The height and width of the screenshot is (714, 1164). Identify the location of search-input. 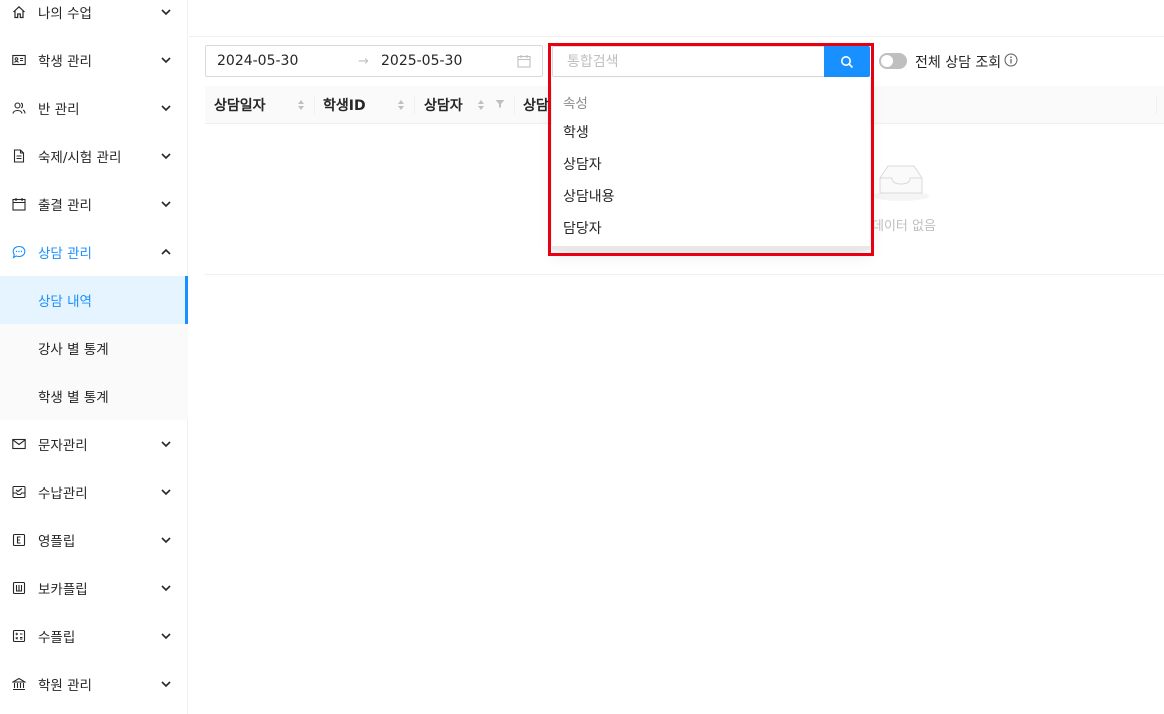
(688, 61).